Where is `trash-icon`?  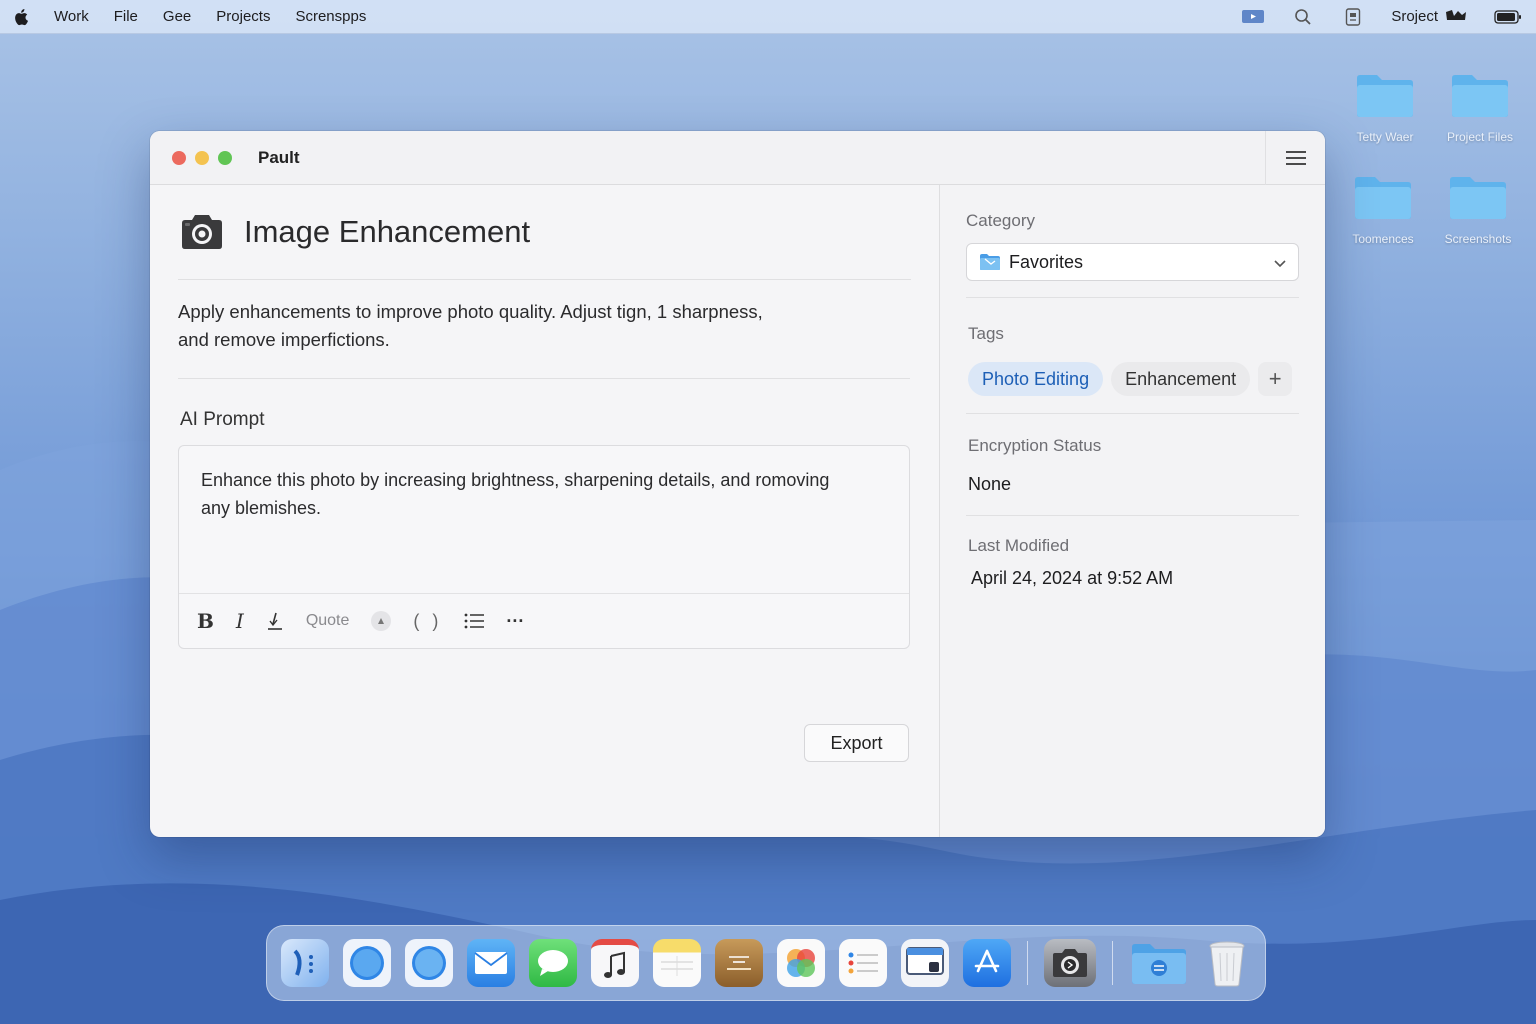
trash-icon is located at coordinates (1227, 963).